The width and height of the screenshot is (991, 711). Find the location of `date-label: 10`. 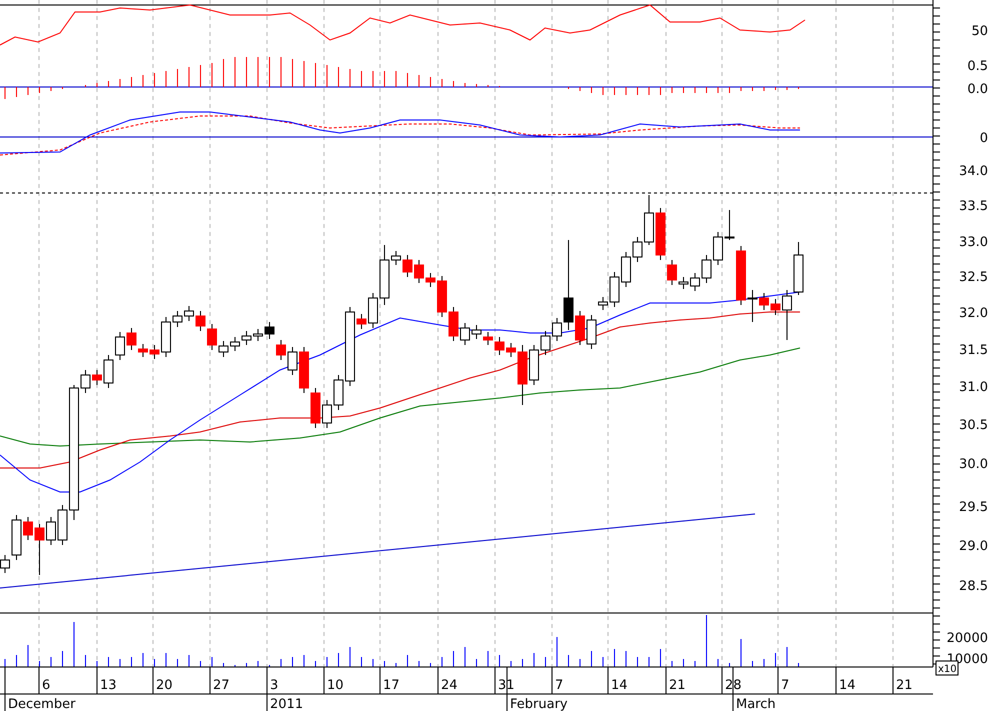

date-label: 10 is located at coordinates (335, 685).